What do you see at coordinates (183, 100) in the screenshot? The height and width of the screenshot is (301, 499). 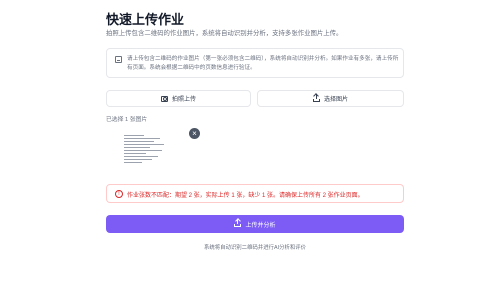 I see `camera-upload-label: 拍照上传` at bounding box center [183, 100].